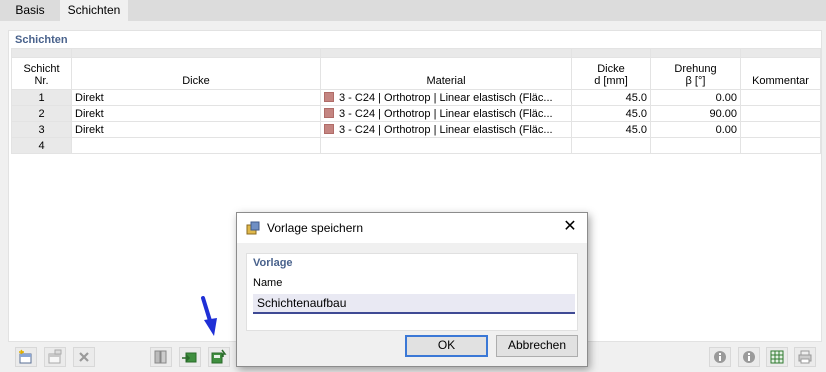 The height and width of the screenshot is (372, 826). I want to click on header-nr-line2: Nr., so click(41, 81).